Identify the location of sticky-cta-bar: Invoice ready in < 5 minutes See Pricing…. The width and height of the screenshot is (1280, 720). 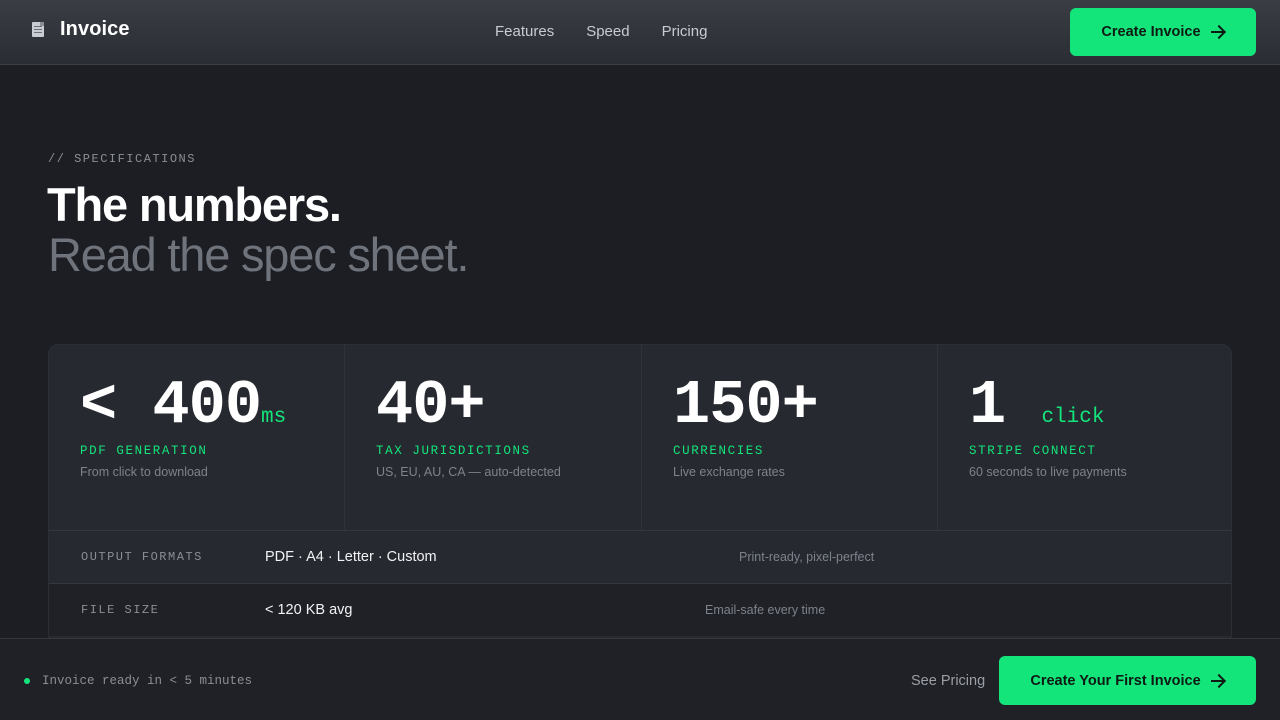
(640, 679).